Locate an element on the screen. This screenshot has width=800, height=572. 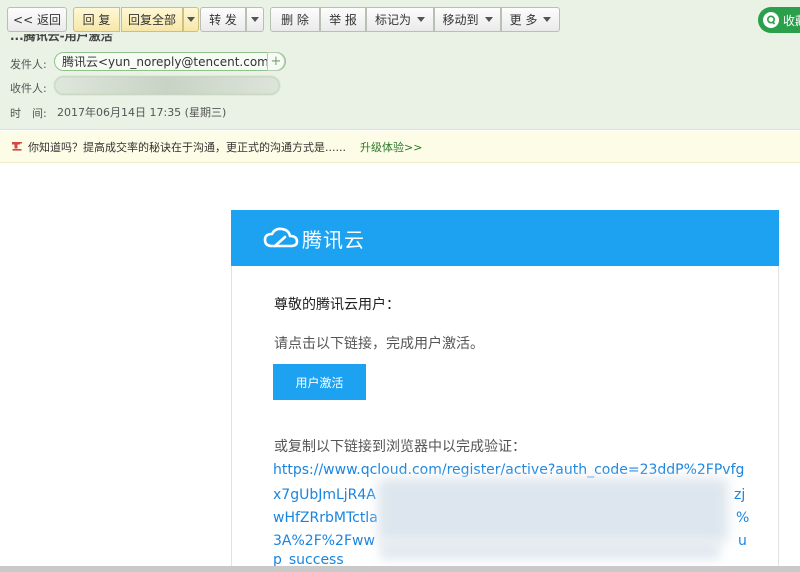
copy-hint-text: 或复制以下链接到浏览器中以完成验证： is located at coordinates (400, 447).